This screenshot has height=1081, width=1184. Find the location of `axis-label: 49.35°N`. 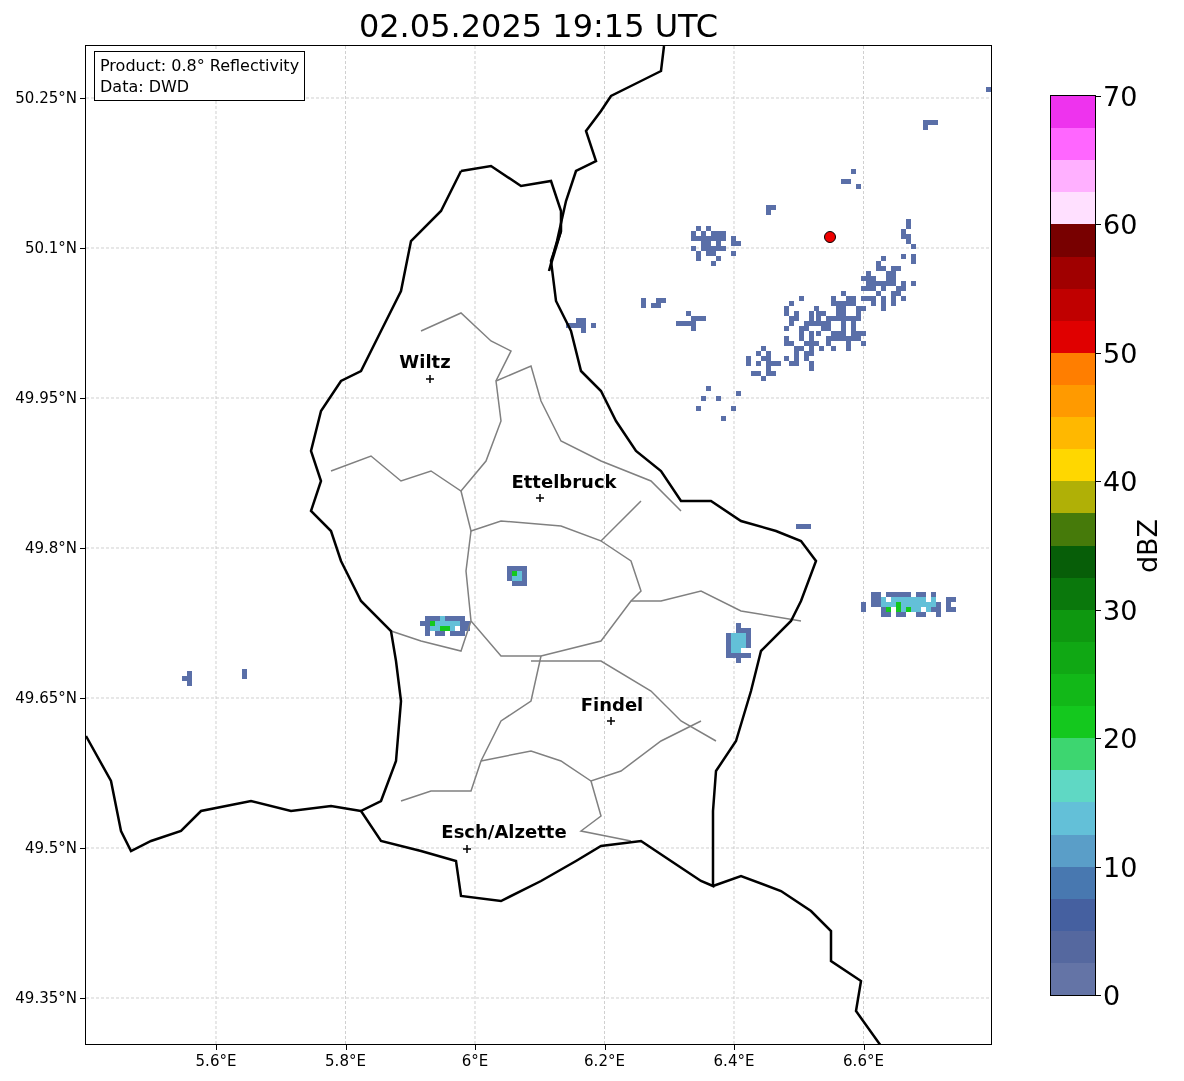

axis-label: 49.35°N is located at coordinates (46, 998).